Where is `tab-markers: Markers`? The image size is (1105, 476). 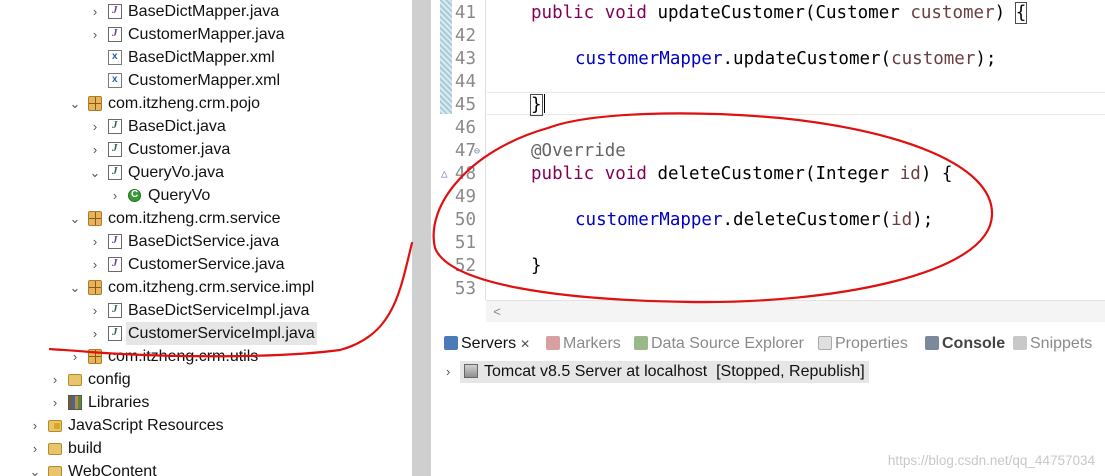
tab-markers: Markers is located at coordinates (583, 344).